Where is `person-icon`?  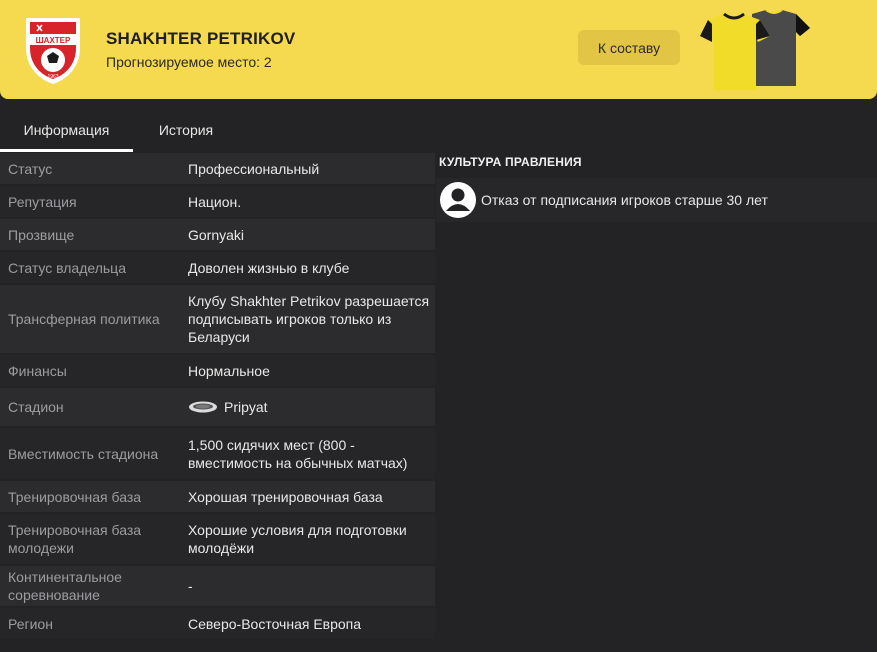 person-icon is located at coordinates (458, 200).